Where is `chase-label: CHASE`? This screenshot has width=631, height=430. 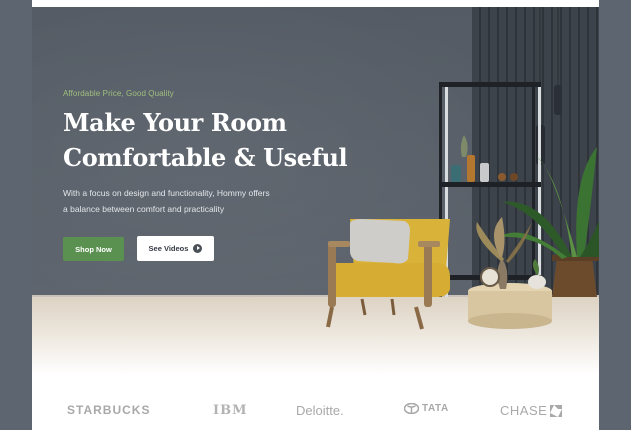 chase-label: CHASE is located at coordinates (524, 410).